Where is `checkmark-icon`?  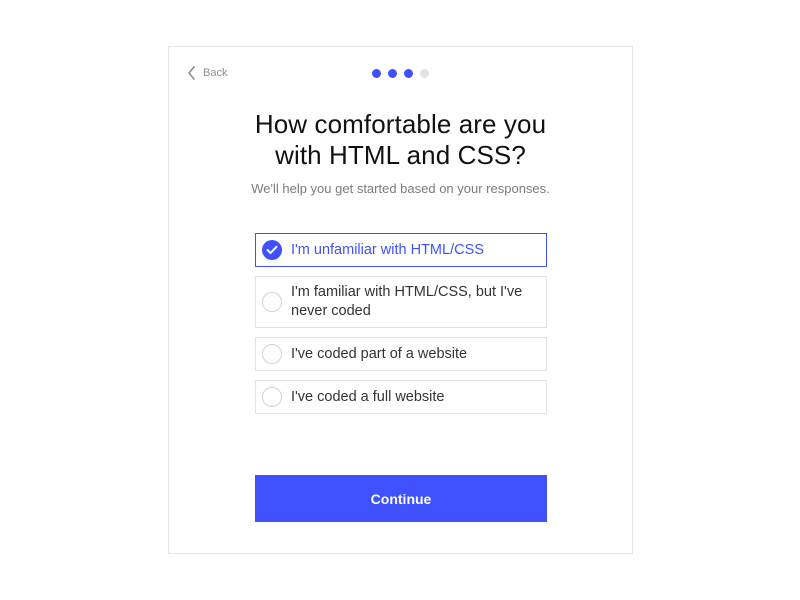
checkmark-icon is located at coordinates (272, 249).